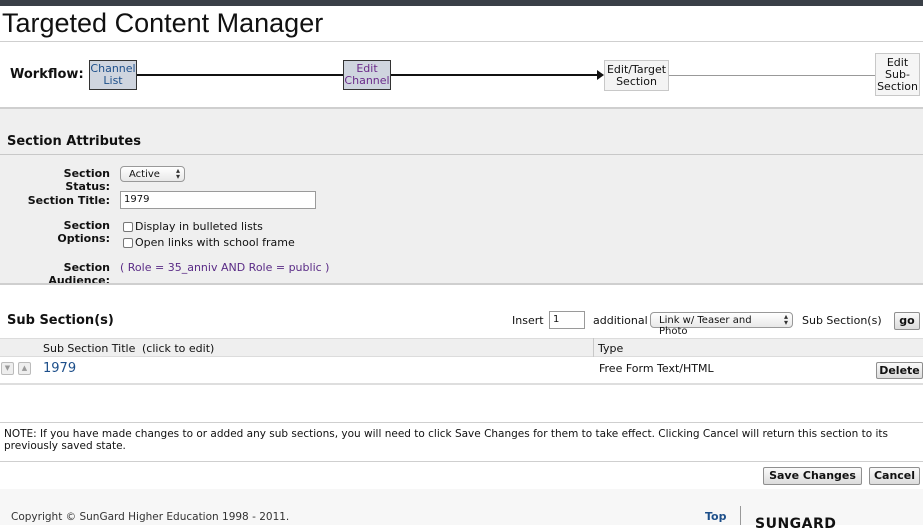 Image resolution: width=923 pixels, height=532 pixels. I want to click on column-header-type: Type, so click(611, 348).